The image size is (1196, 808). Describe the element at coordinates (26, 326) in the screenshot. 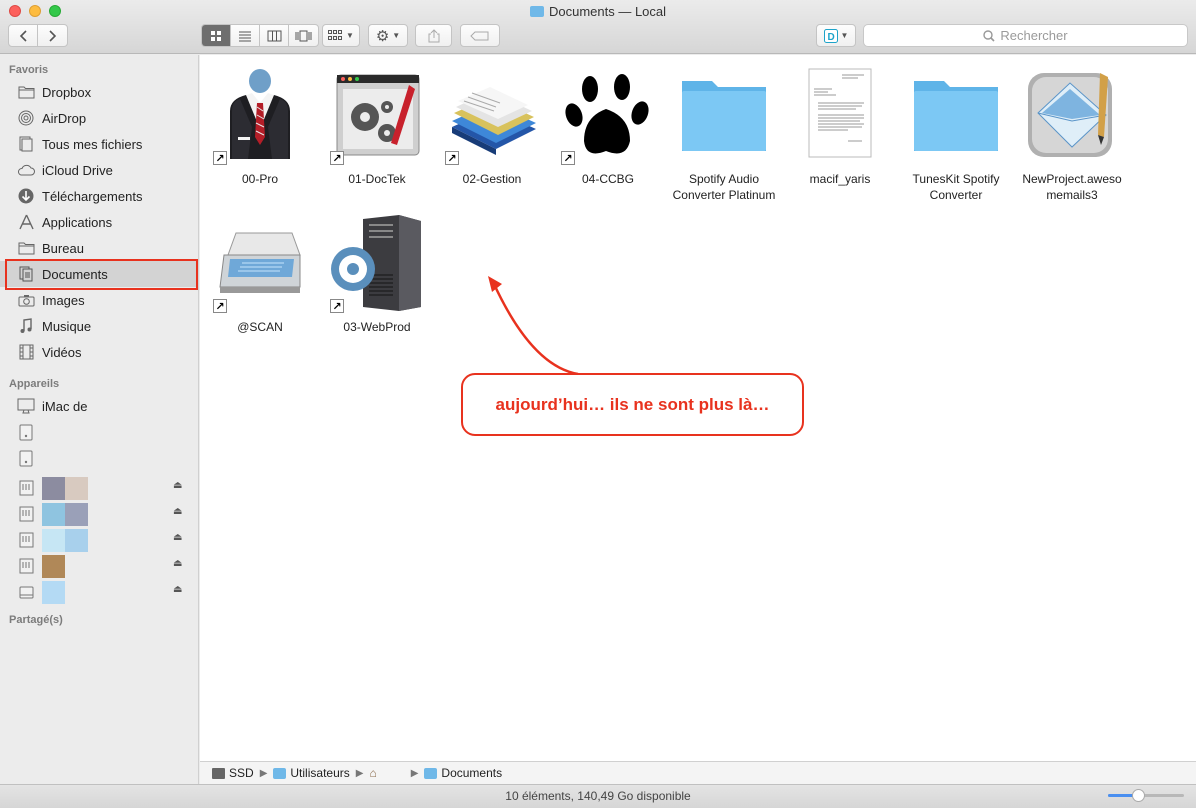

I see `music-icon` at that location.